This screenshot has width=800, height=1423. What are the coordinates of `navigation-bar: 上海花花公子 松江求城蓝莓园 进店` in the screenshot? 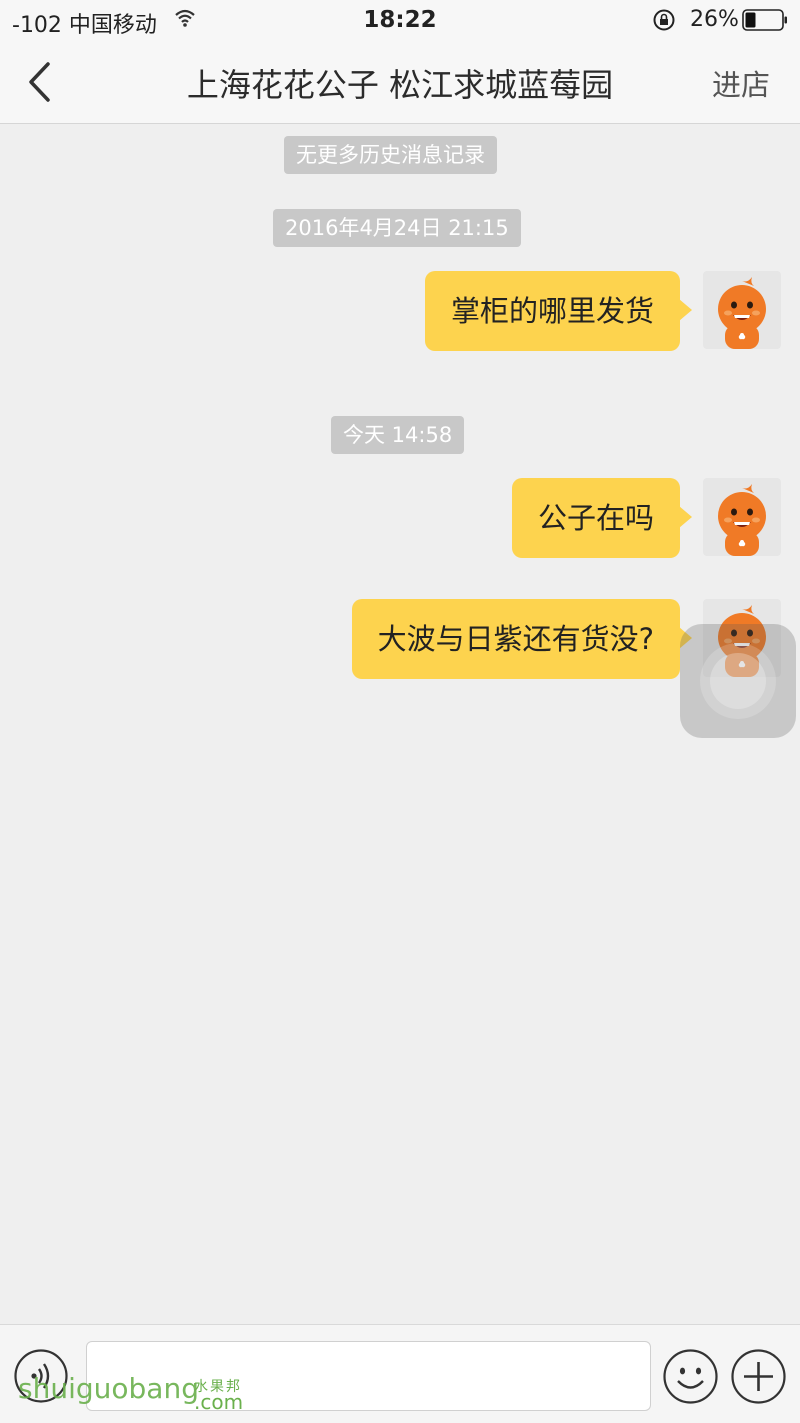 It's located at (400, 82).